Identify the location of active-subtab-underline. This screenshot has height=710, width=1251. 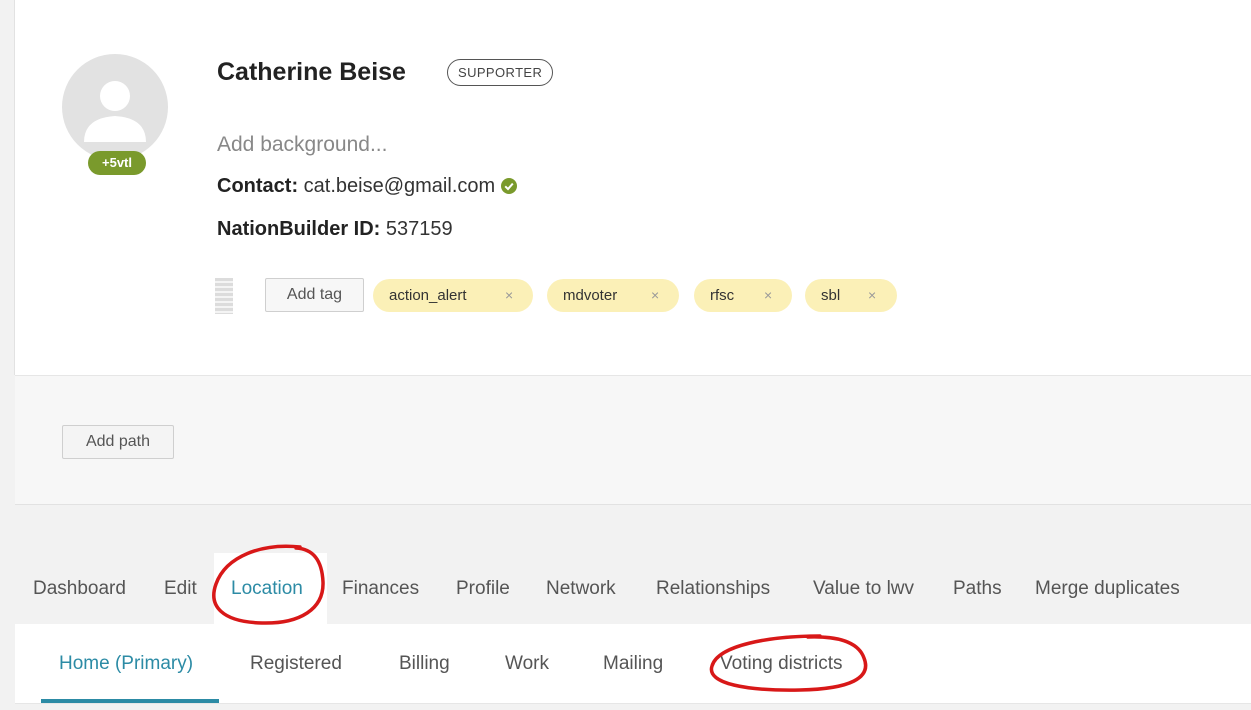
(130, 701).